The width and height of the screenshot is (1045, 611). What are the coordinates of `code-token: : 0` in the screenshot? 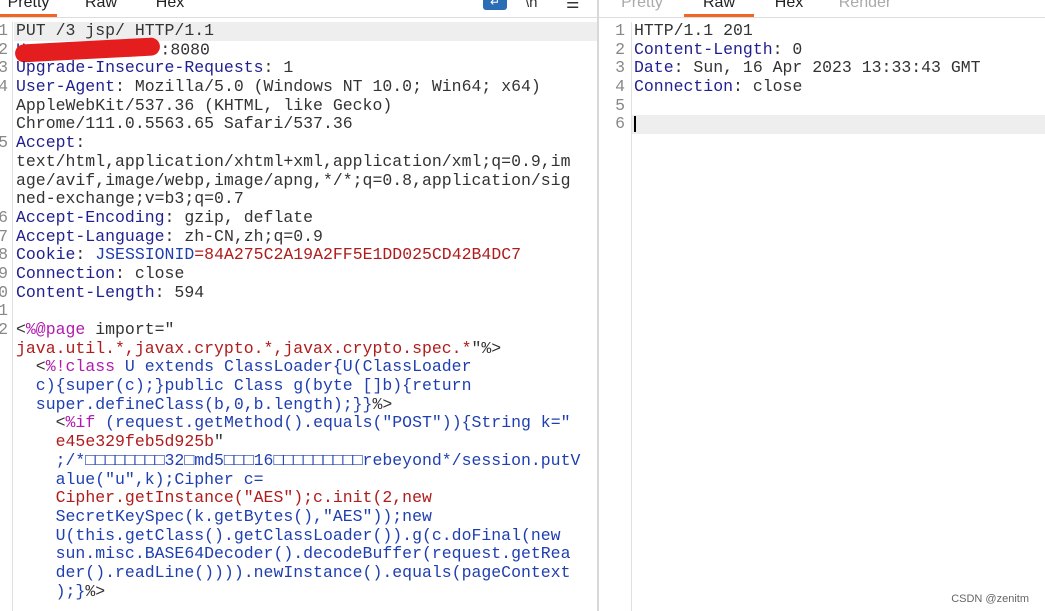 It's located at (787, 49).